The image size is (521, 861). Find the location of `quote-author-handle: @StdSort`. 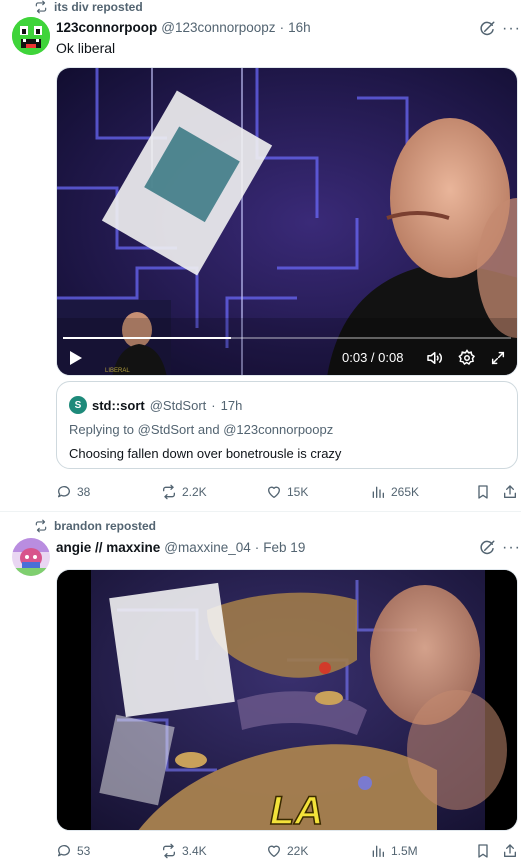

quote-author-handle: @StdSort is located at coordinates (178, 405).